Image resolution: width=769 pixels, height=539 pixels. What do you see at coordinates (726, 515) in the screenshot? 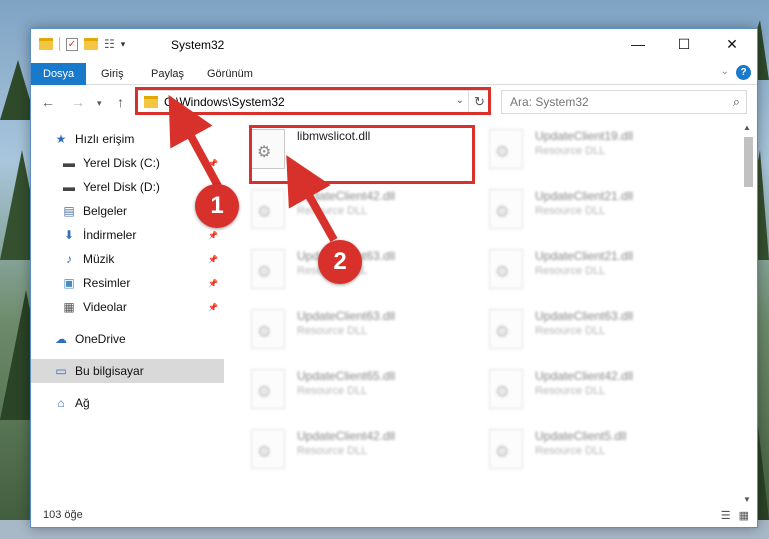
I see `details-view-icon: ☰` at bounding box center [726, 515].